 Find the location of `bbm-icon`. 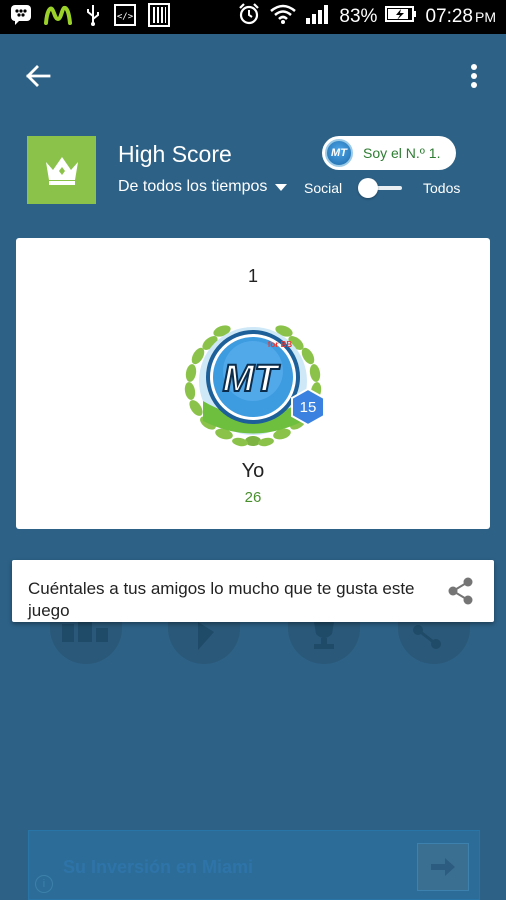

bbm-icon is located at coordinates (21, 17).